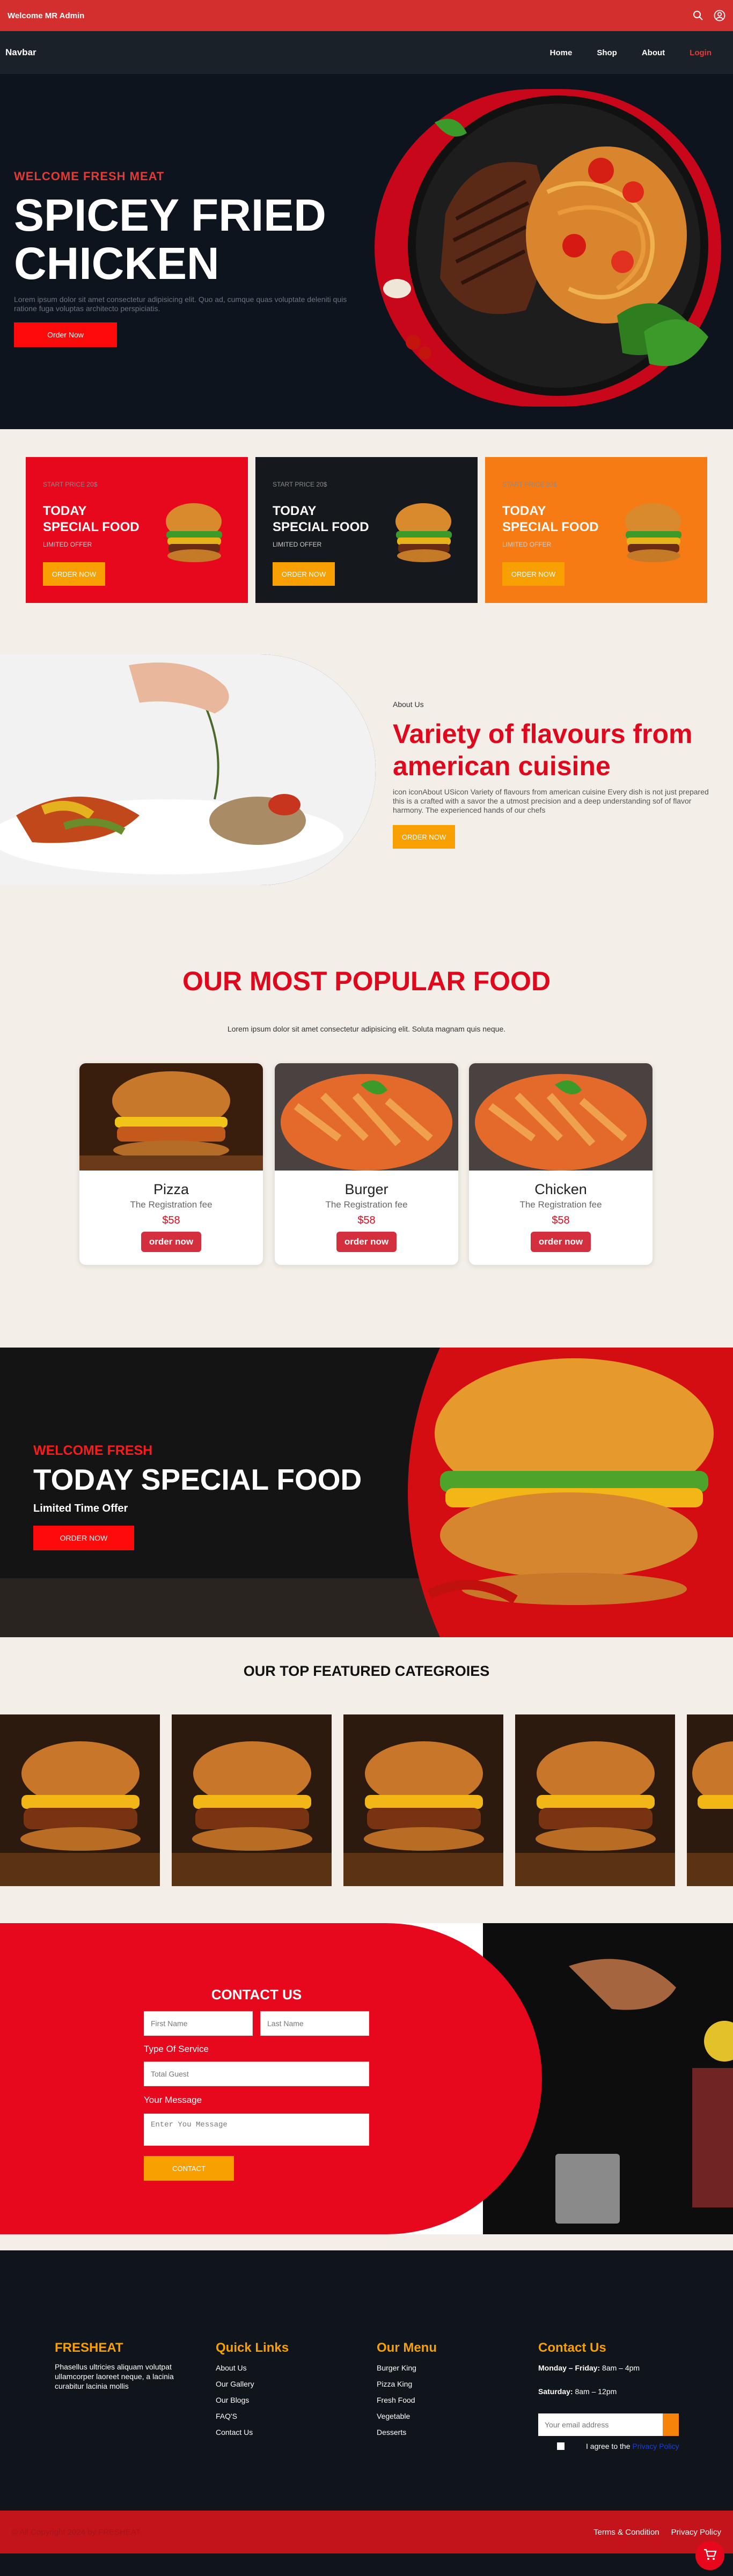  Describe the element at coordinates (696, 2532) in the screenshot. I see `privacy-link: Privacy Policy` at that location.